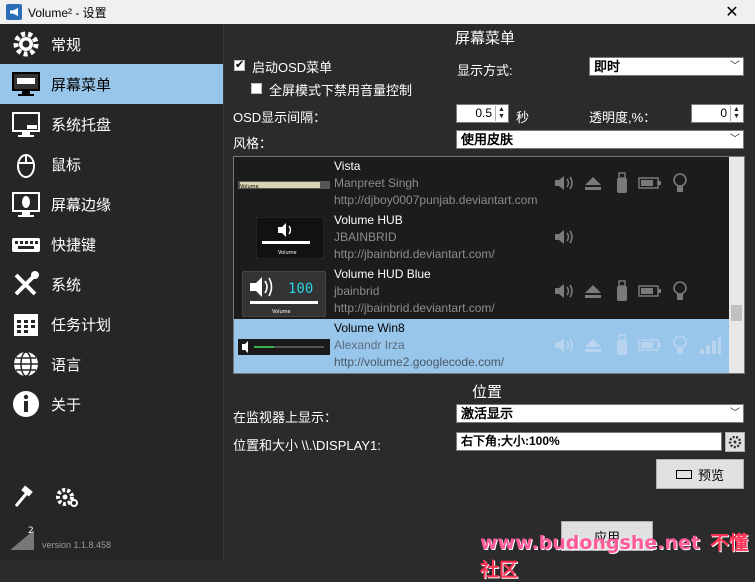  I want to click on svg-text: Volume, so click(287, 253).